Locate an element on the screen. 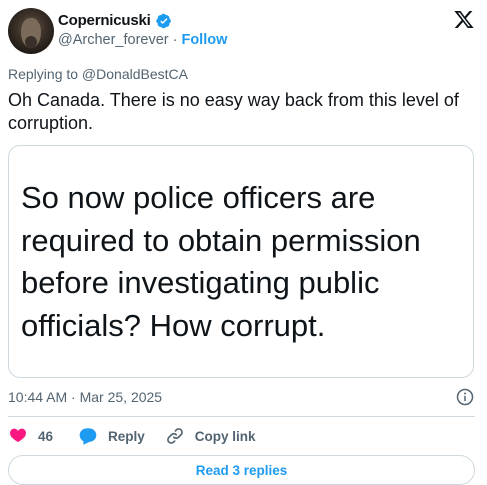 This screenshot has height=485, width=487. copy-link-label: Copy link is located at coordinates (225, 436).